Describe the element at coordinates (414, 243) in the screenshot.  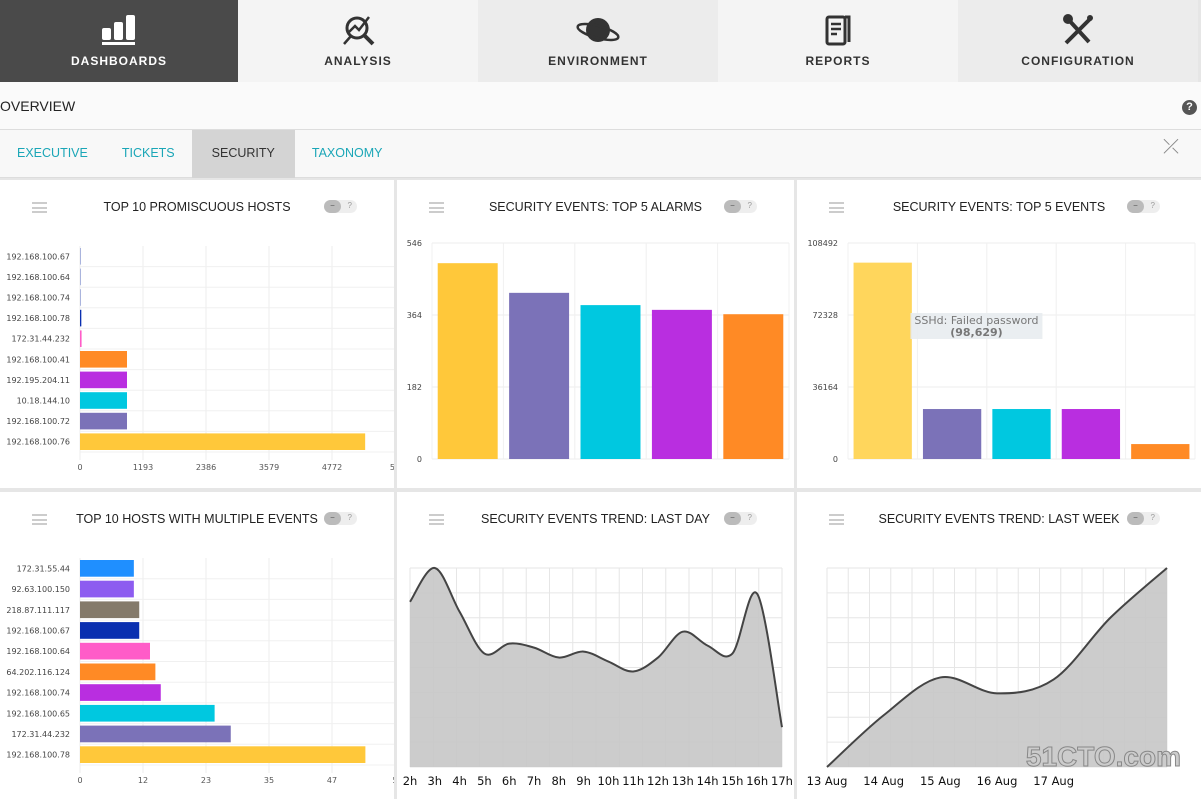
I see `y-tick-label: 546` at that location.